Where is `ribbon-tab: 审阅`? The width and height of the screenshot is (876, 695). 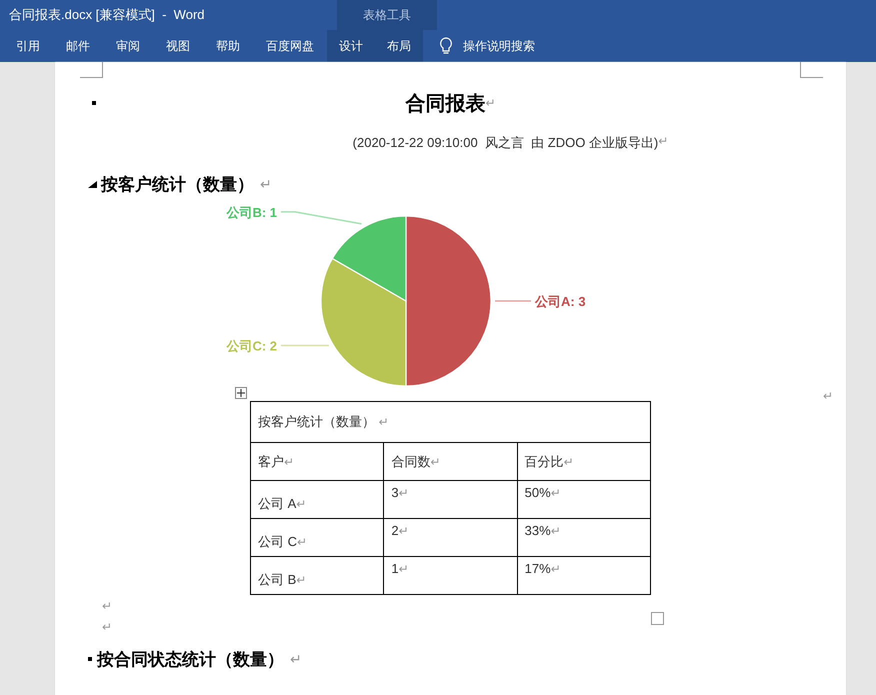
ribbon-tab: 审阅 is located at coordinates (128, 46).